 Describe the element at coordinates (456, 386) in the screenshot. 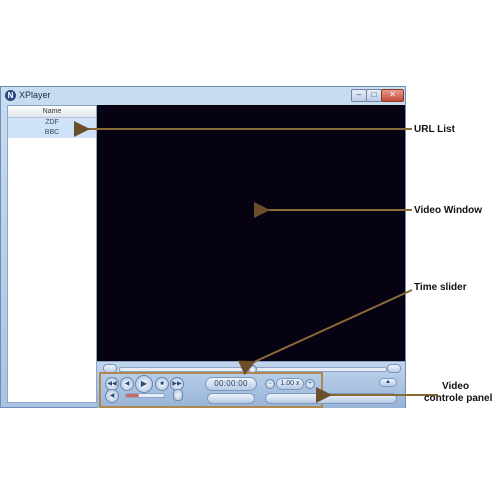

I see `control-panel-label-line1: Video` at that location.